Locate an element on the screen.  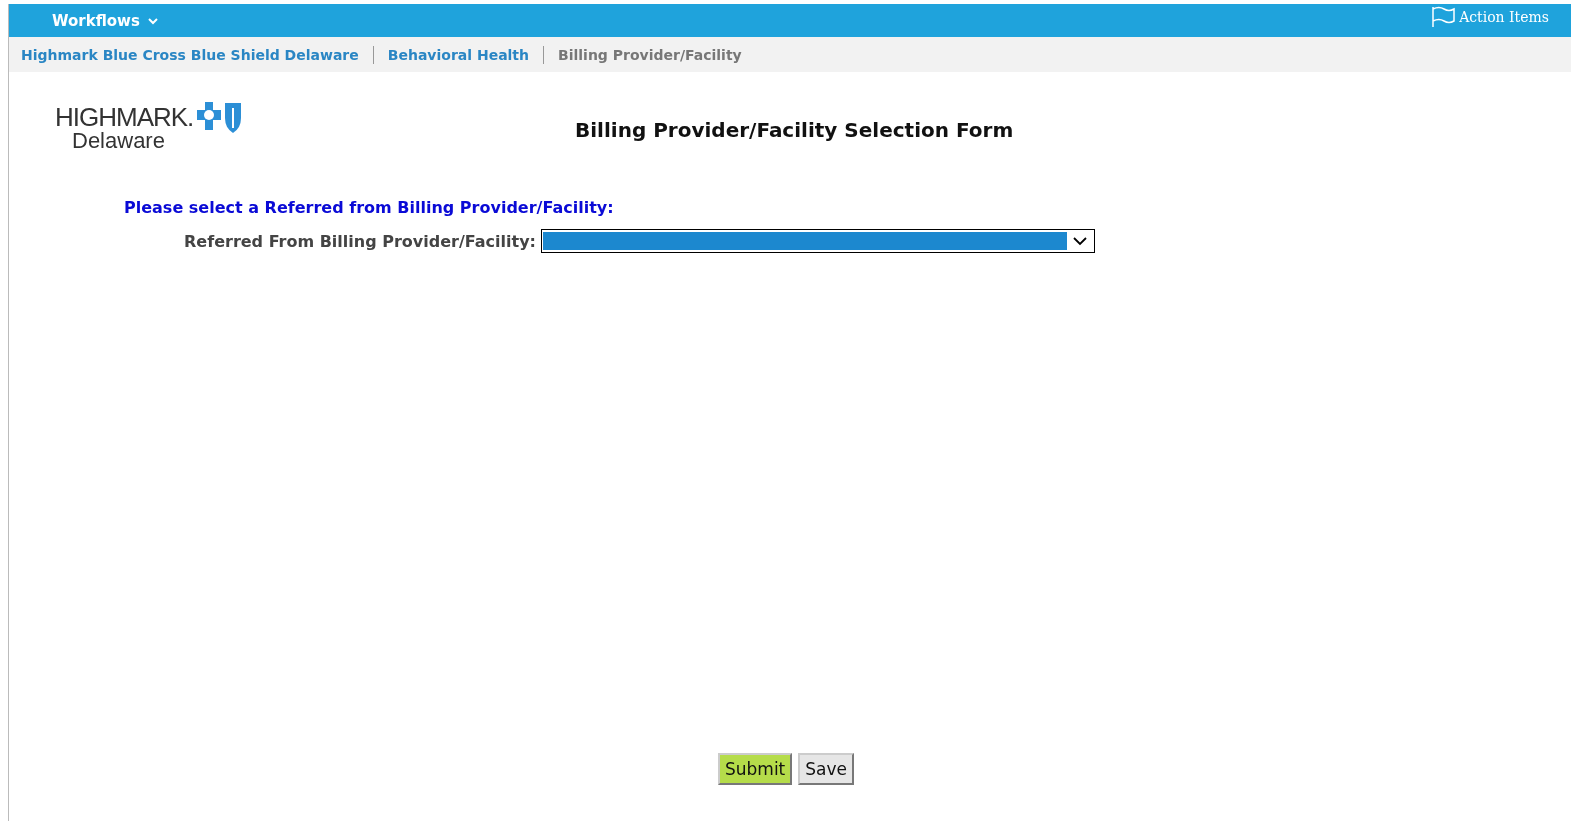
workflows-menu: Workflows is located at coordinates (105, 20).